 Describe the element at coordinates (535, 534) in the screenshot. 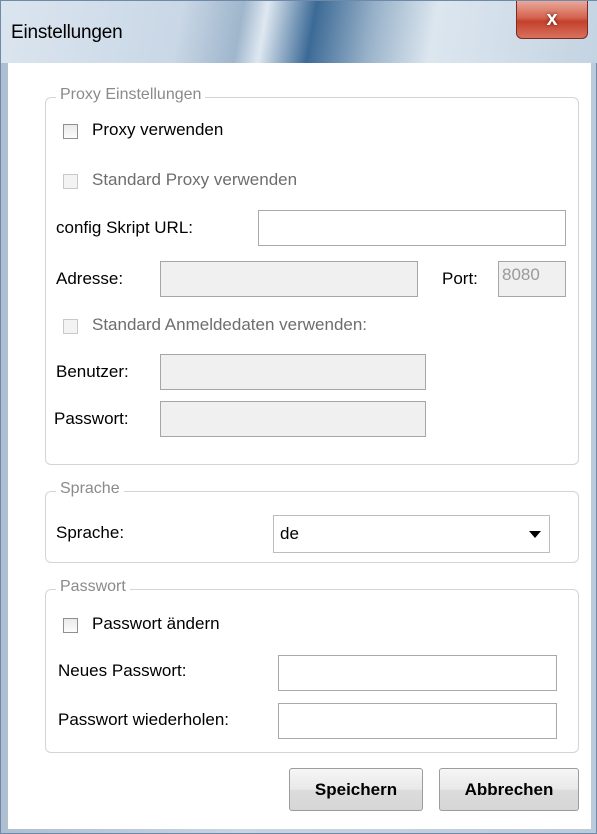

I see `chevron-down-icon` at that location.